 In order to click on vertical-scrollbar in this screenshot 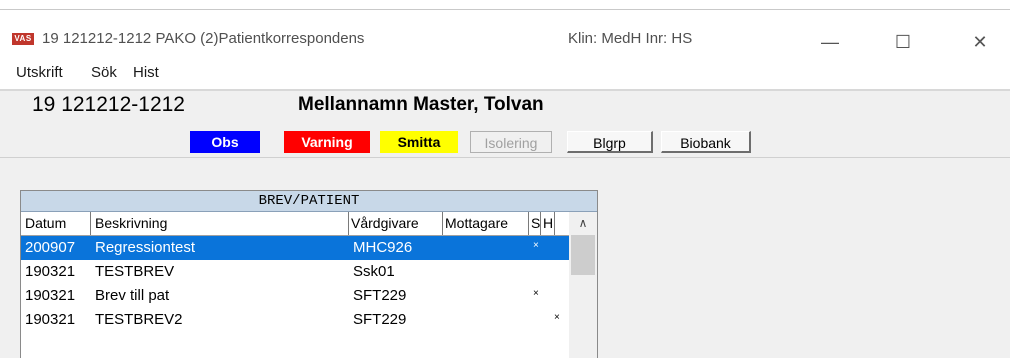, I will do `click(583, 296)`.